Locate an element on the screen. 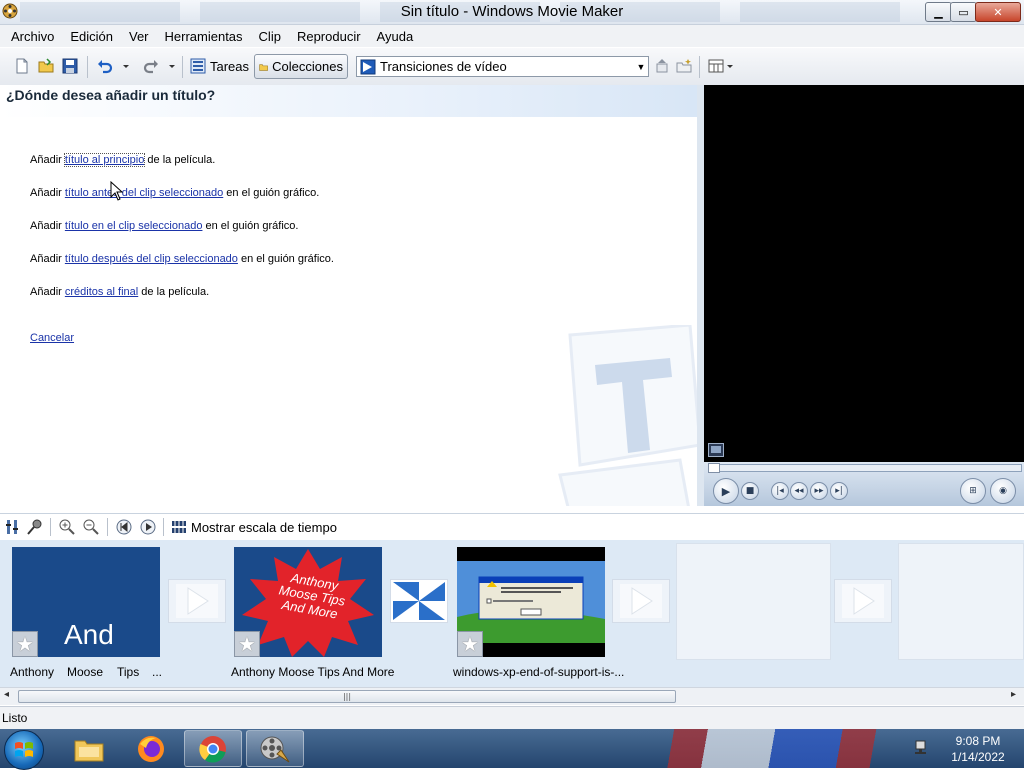 The height and width of the screenshot is (770, 1024). seek-thumb is located at coordinates (714, 468).